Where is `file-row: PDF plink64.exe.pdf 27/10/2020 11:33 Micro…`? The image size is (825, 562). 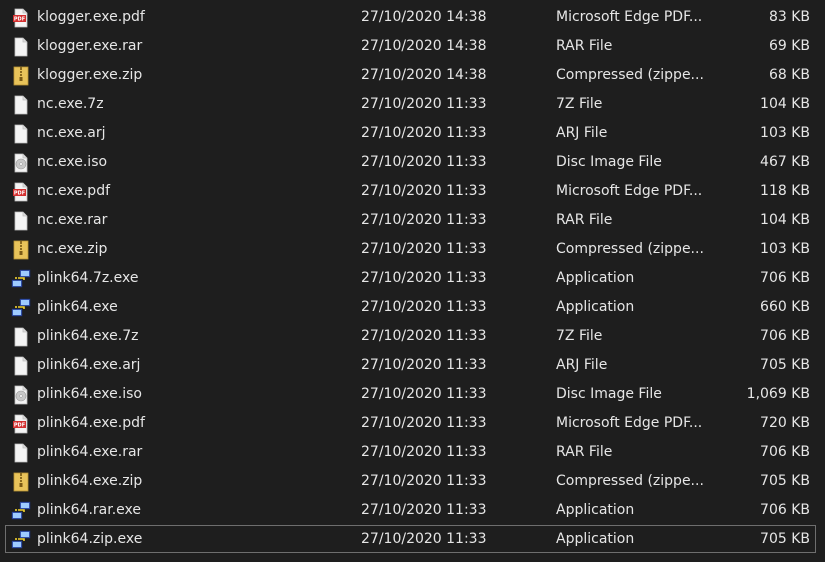
file-row: PDF plink64.exe.pdf 27/10/2020 11:33 Micro… is located at coordinates (412, 423).